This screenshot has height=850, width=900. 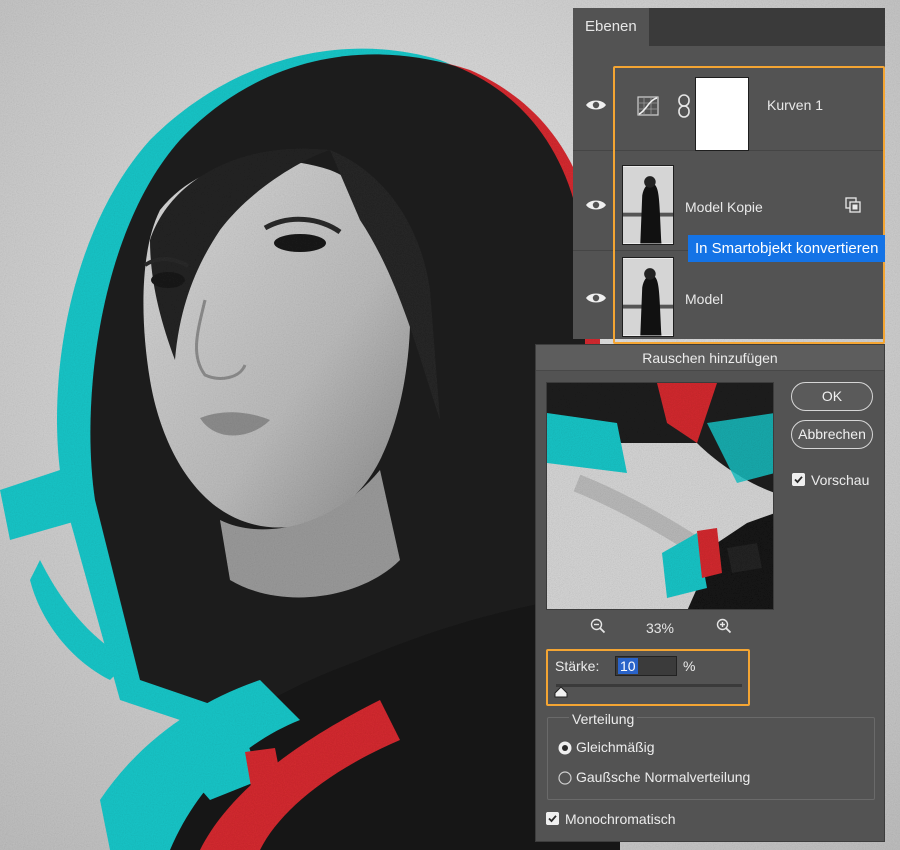 I want to click on distribution-group, so click(x=711, y=758).